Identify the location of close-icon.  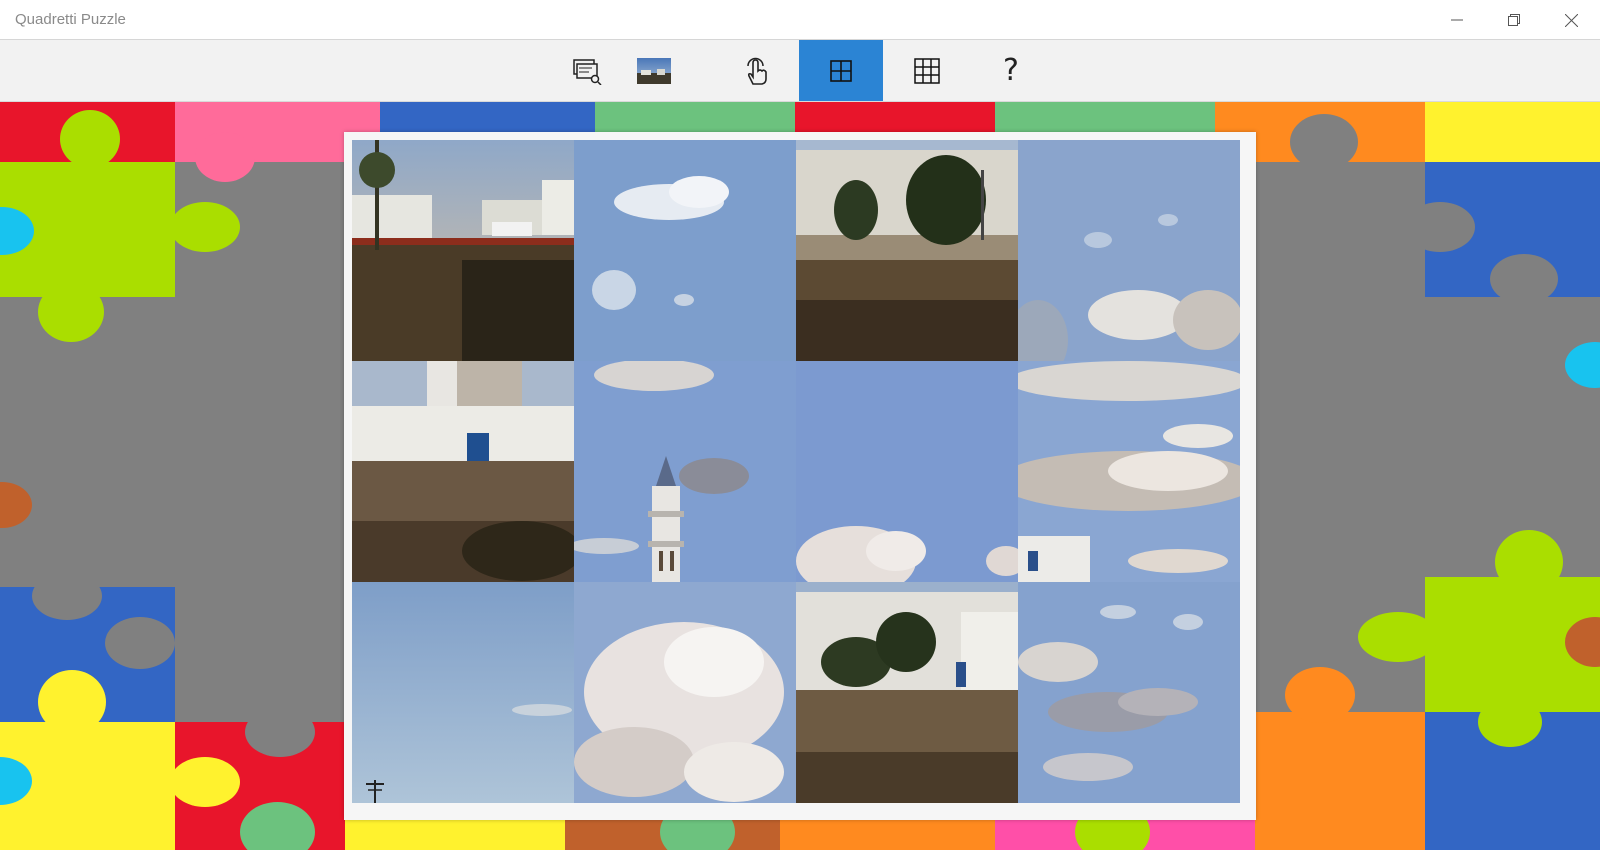
(1571, 20).